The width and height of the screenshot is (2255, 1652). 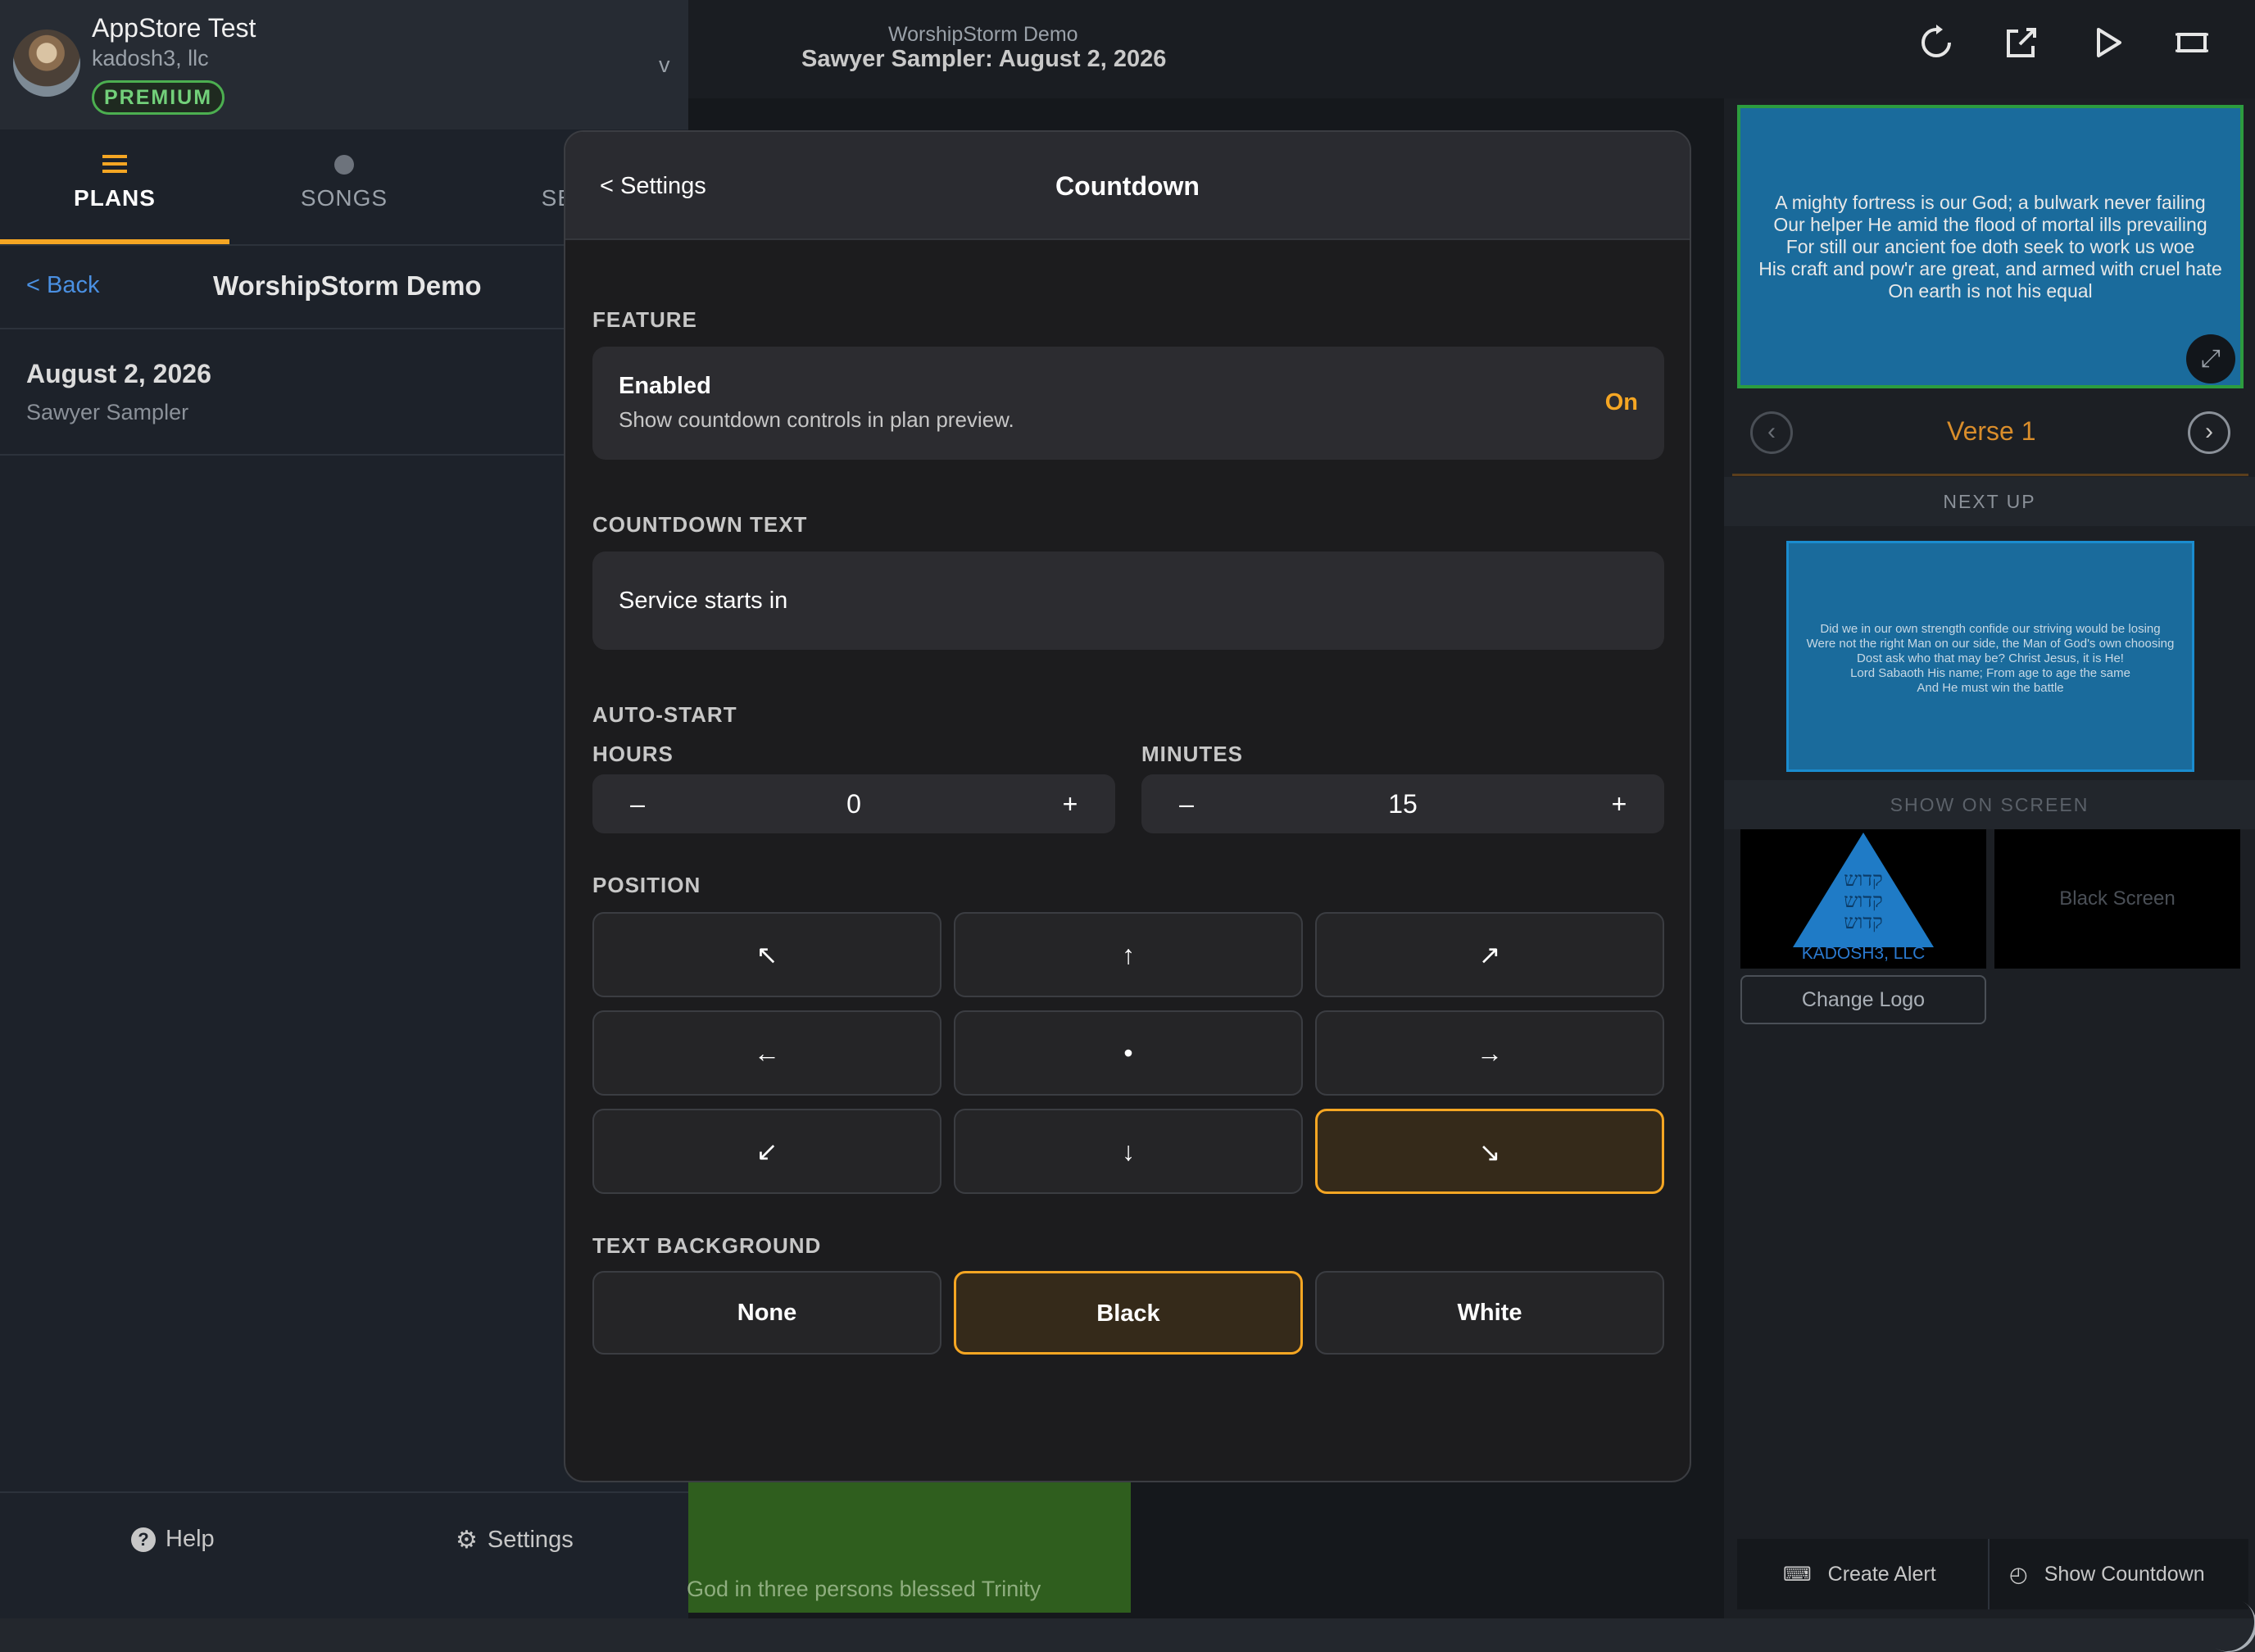 I want to click on tab-plans: PLANS, so click(x=115, y=187).